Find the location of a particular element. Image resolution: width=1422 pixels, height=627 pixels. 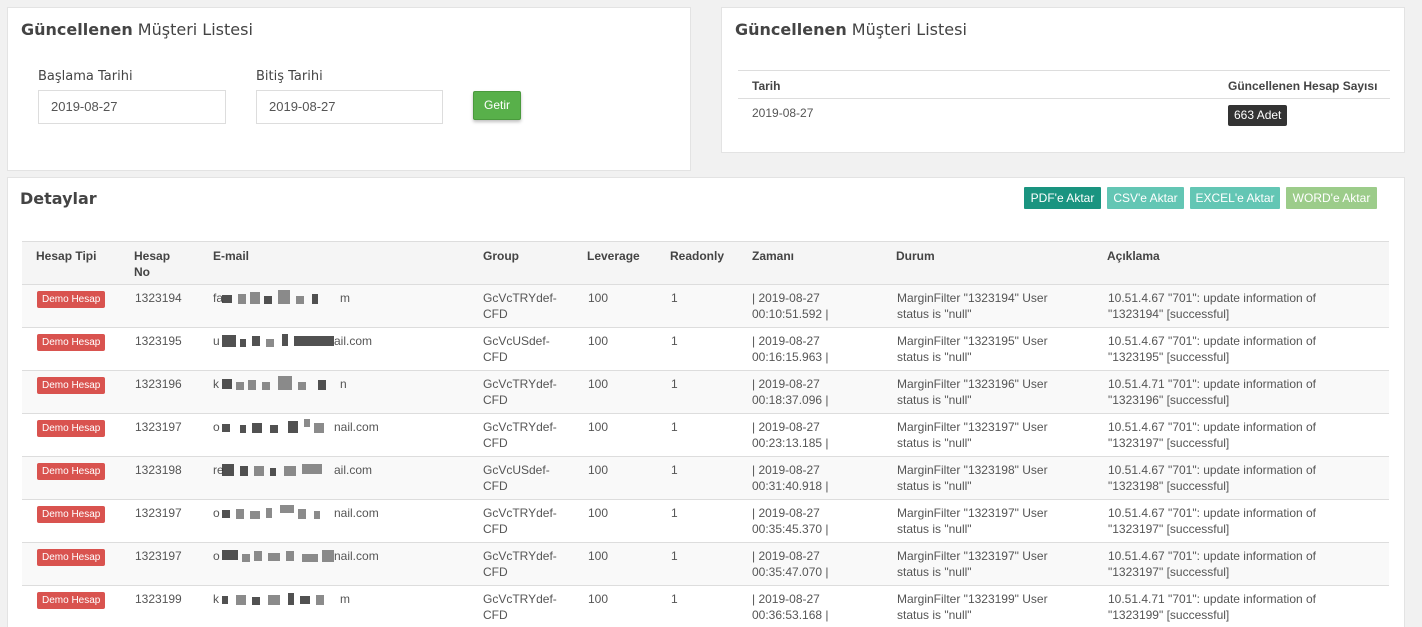

end-date-input: 2019-08-27 is located at coordinates (349, 107).